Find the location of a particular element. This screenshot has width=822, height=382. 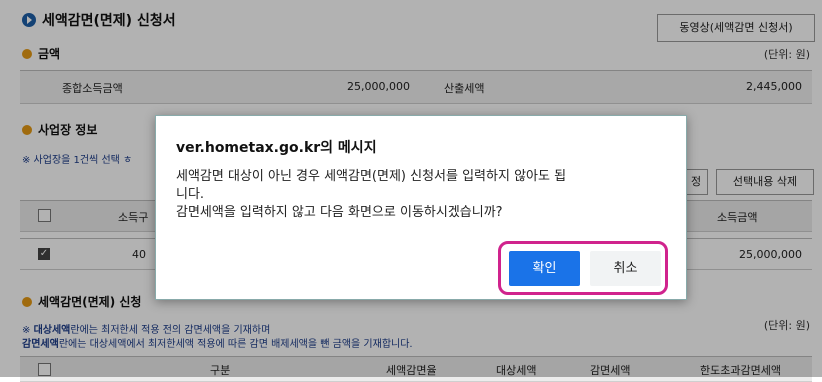

dialog-message-line3: 감면세액을 입력하지 않고 다음 화면으로 이동하시겠습니까? is located at coordinates (339, 212).